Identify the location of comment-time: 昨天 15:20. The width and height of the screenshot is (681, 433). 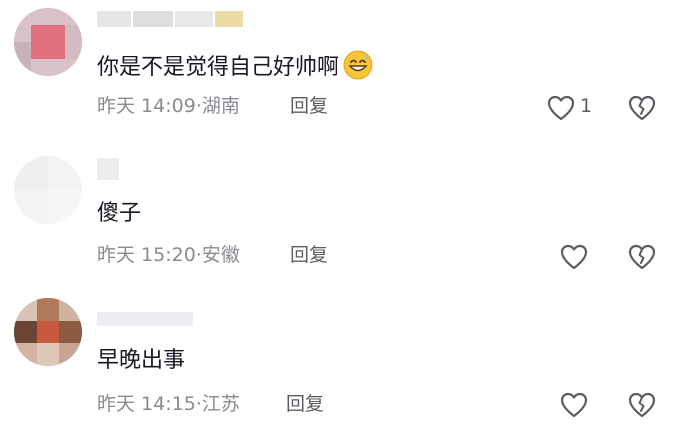
(146, 255).